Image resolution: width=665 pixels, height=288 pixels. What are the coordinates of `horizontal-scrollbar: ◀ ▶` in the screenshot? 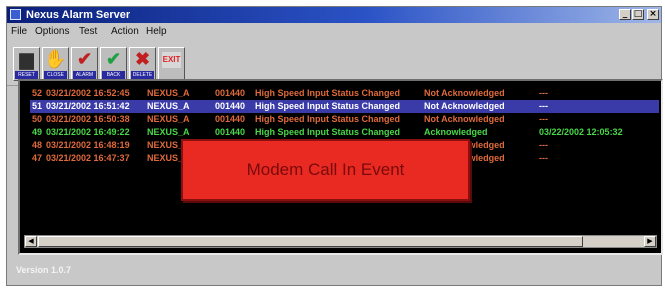 It's located at (340, 241).